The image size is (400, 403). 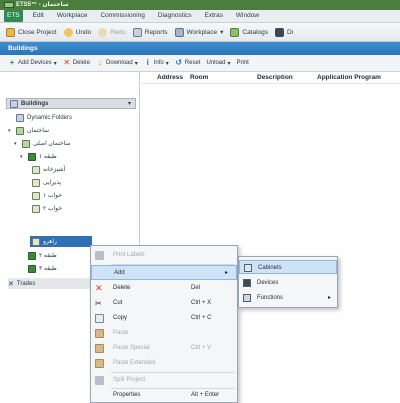 I want to click on menu-item-delete: ✕ Delete Del, so click(x=164, y=288).